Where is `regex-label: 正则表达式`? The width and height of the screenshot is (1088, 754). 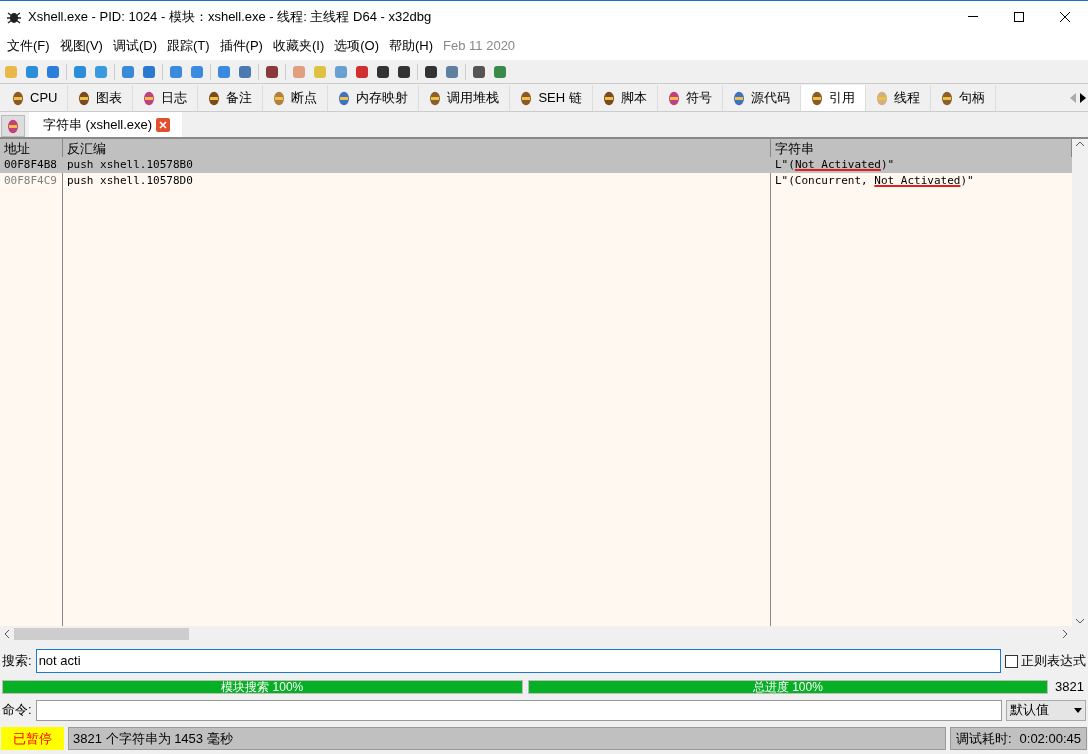
regex-label: 正则表达式 is located at coordinates (1053, 661).